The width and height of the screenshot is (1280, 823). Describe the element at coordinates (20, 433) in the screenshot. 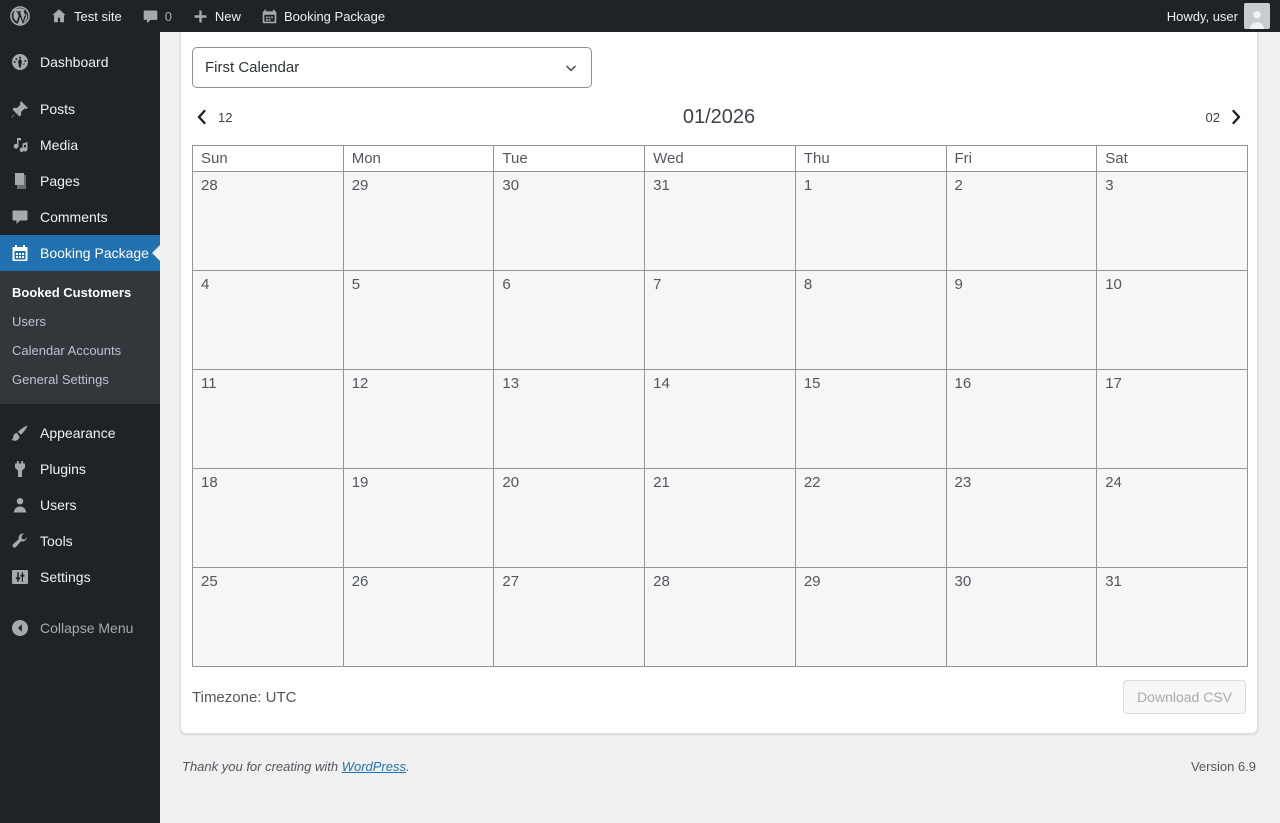

I see `brush-icon` at that location.